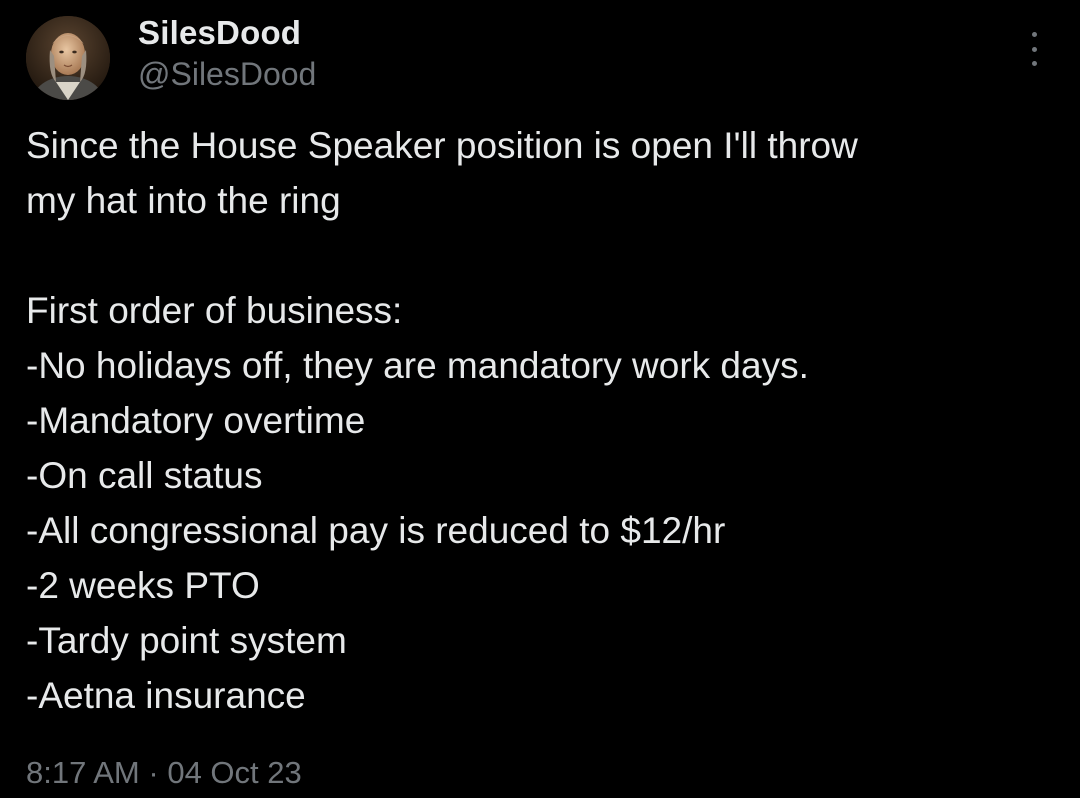 Image resolution: width=1080 pixels, height=798 pixels. I want to click on author-names: SilesDood @SilesDood, so click(227, 54).